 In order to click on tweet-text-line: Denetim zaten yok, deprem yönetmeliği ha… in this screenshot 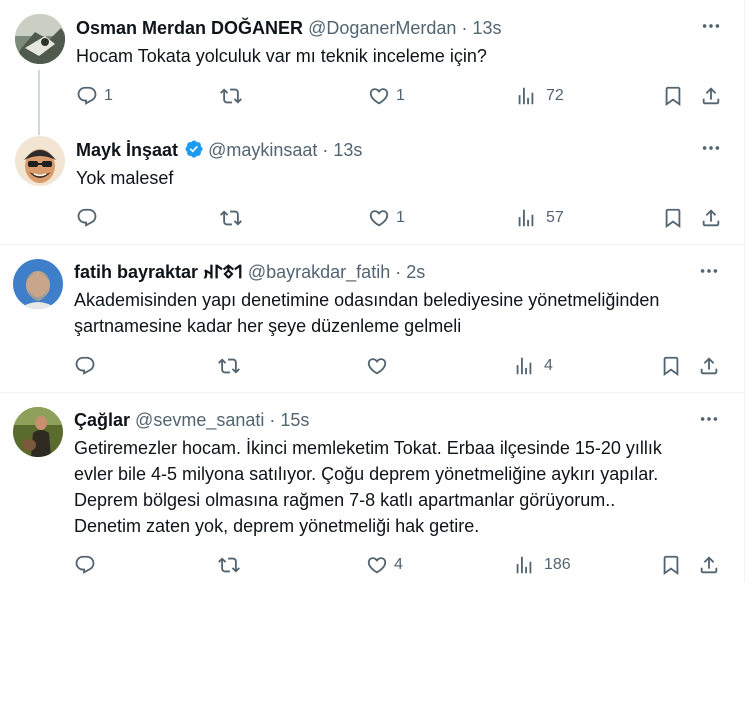, I will do `click(277, 526)`.